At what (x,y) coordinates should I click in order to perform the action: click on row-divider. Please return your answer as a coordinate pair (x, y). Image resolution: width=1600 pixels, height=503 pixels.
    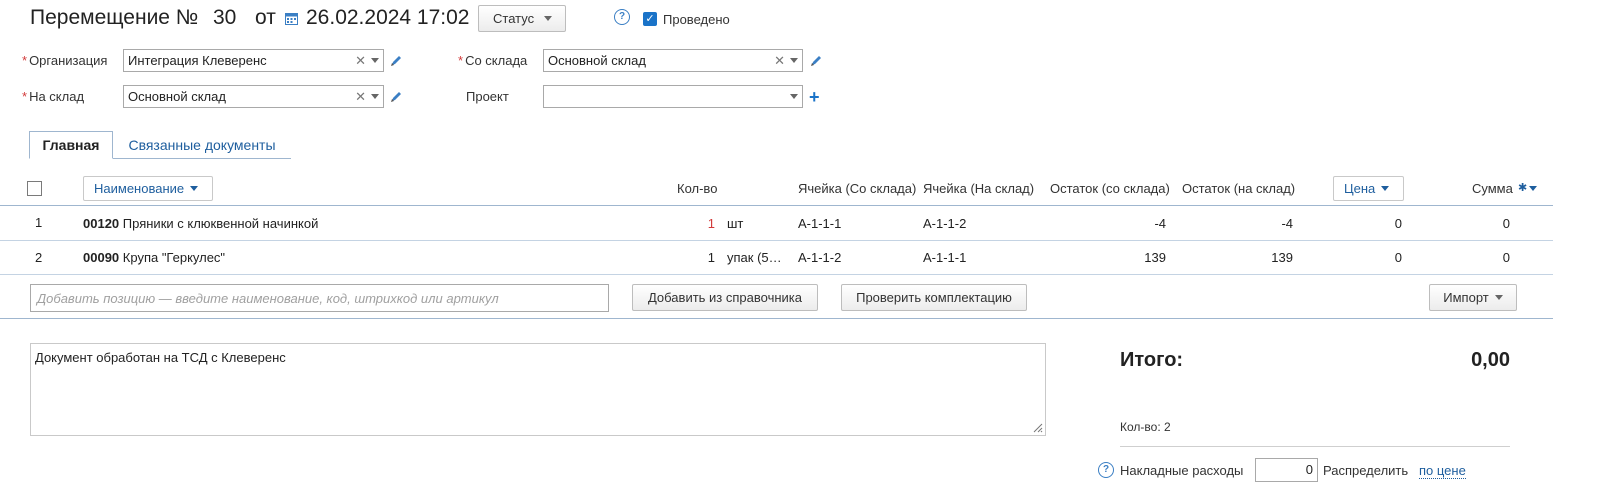
    Looking at the image, I should click on (776, 274).